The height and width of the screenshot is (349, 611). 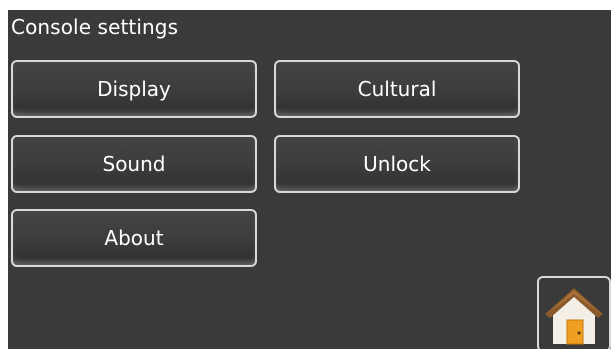 I want to click on about-button: About, so click(x=134, y=238).